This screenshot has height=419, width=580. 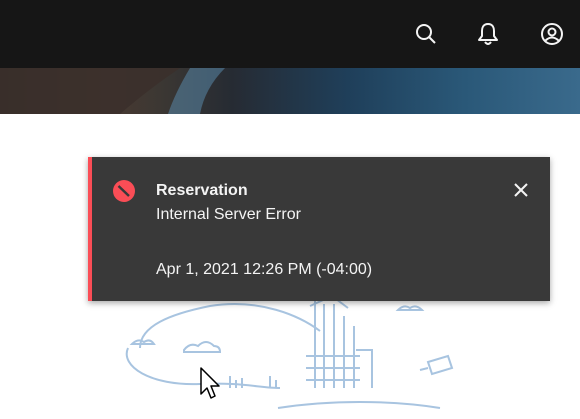 I want to click on error-icon, so click(x=124, y=191).